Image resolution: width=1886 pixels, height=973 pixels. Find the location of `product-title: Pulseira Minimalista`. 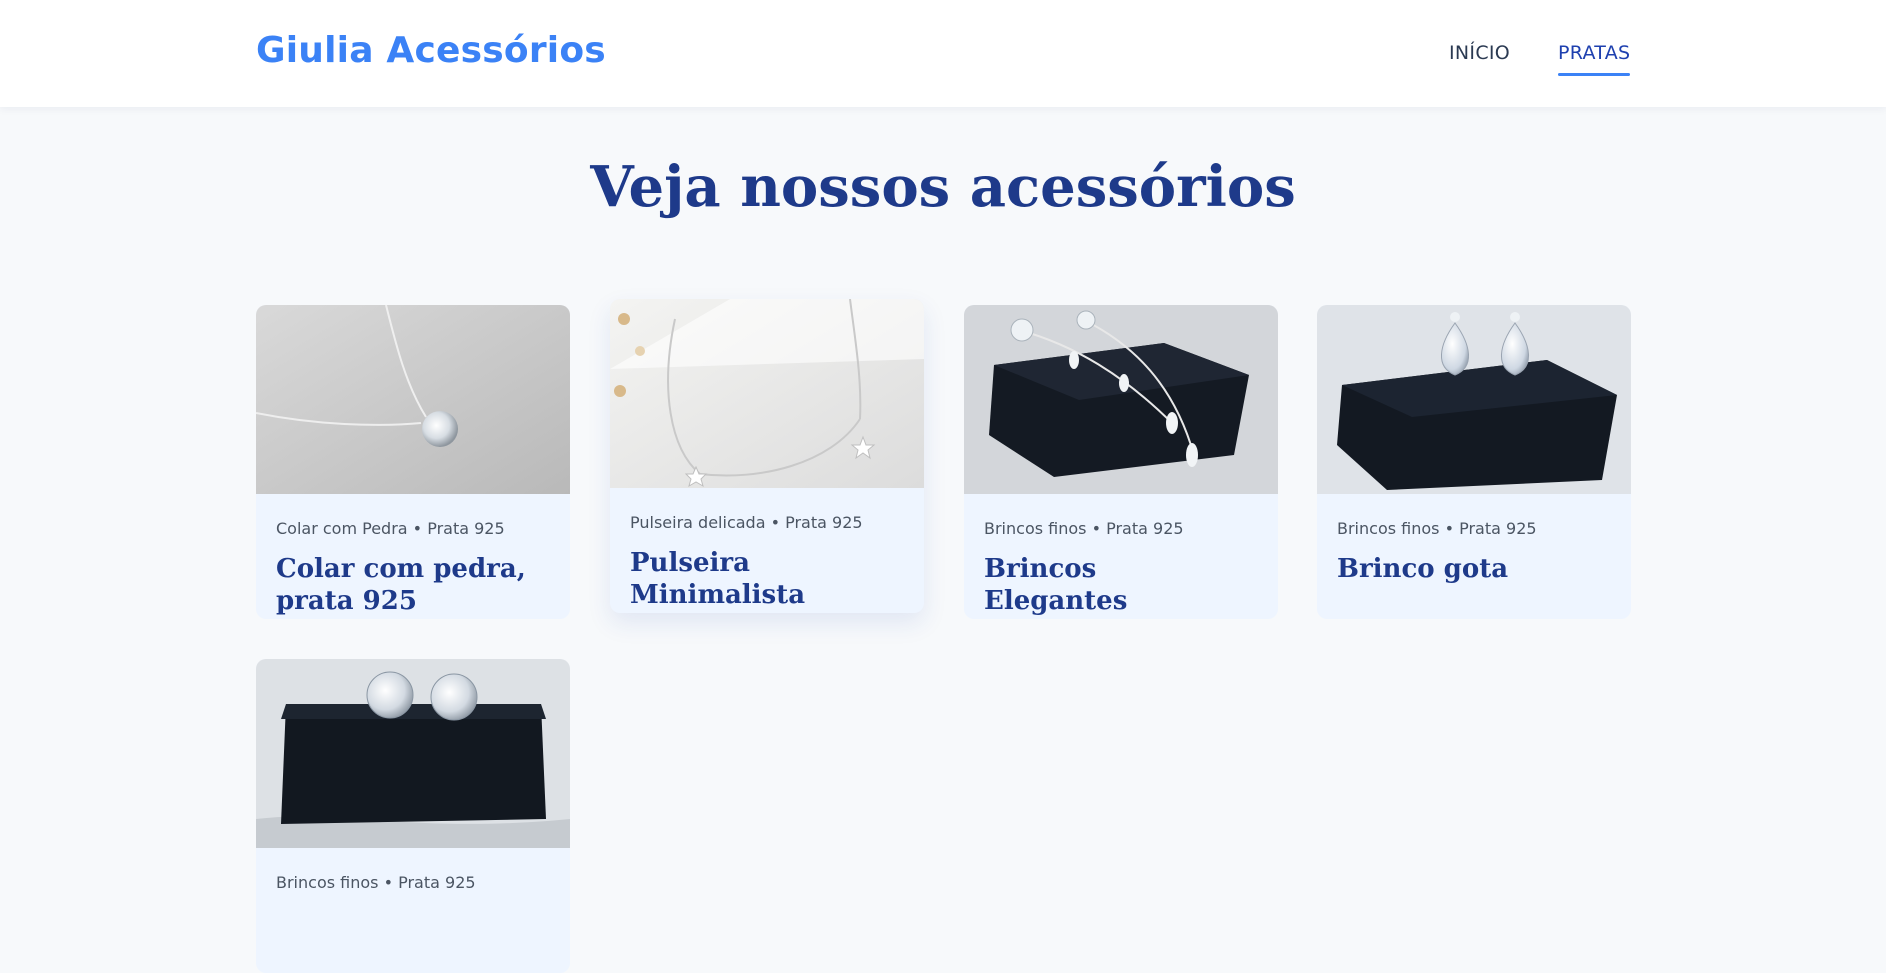

product-title: Pulseira Minimalista is located at coordinates (718, 579).